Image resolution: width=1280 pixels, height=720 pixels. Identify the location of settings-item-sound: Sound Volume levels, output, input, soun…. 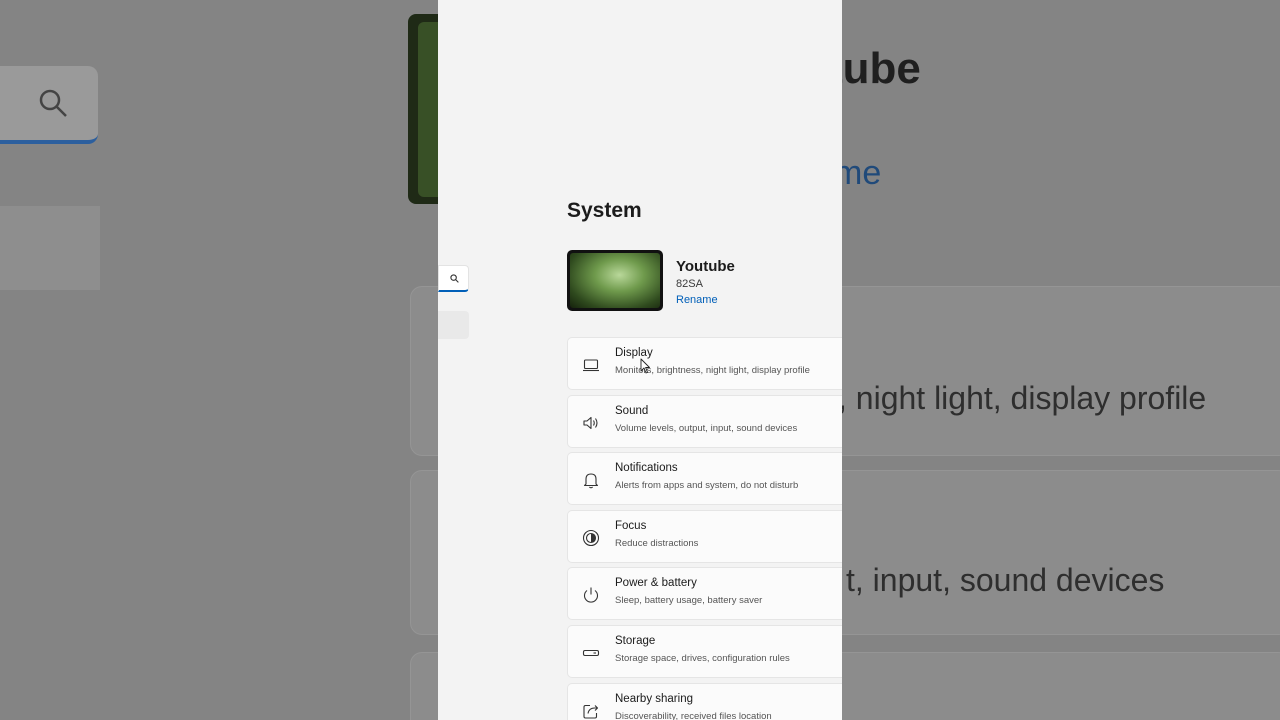
(704, 421).